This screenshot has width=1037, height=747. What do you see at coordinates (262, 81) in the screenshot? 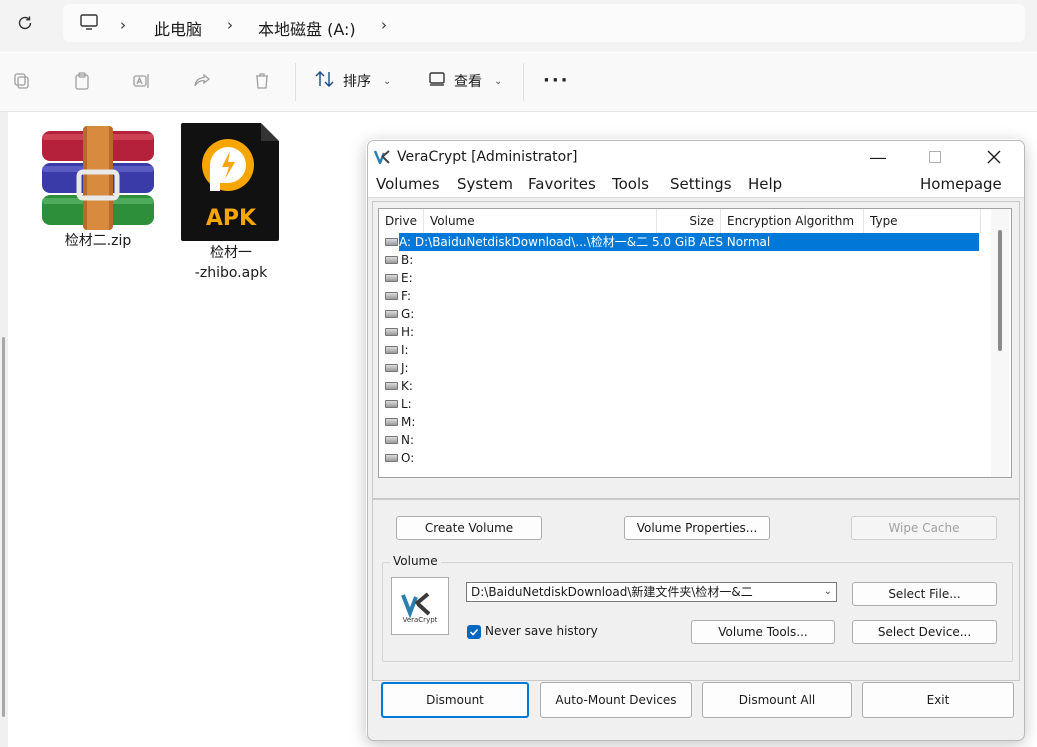
I see `delete-icon` at bounding box center [262, 81].